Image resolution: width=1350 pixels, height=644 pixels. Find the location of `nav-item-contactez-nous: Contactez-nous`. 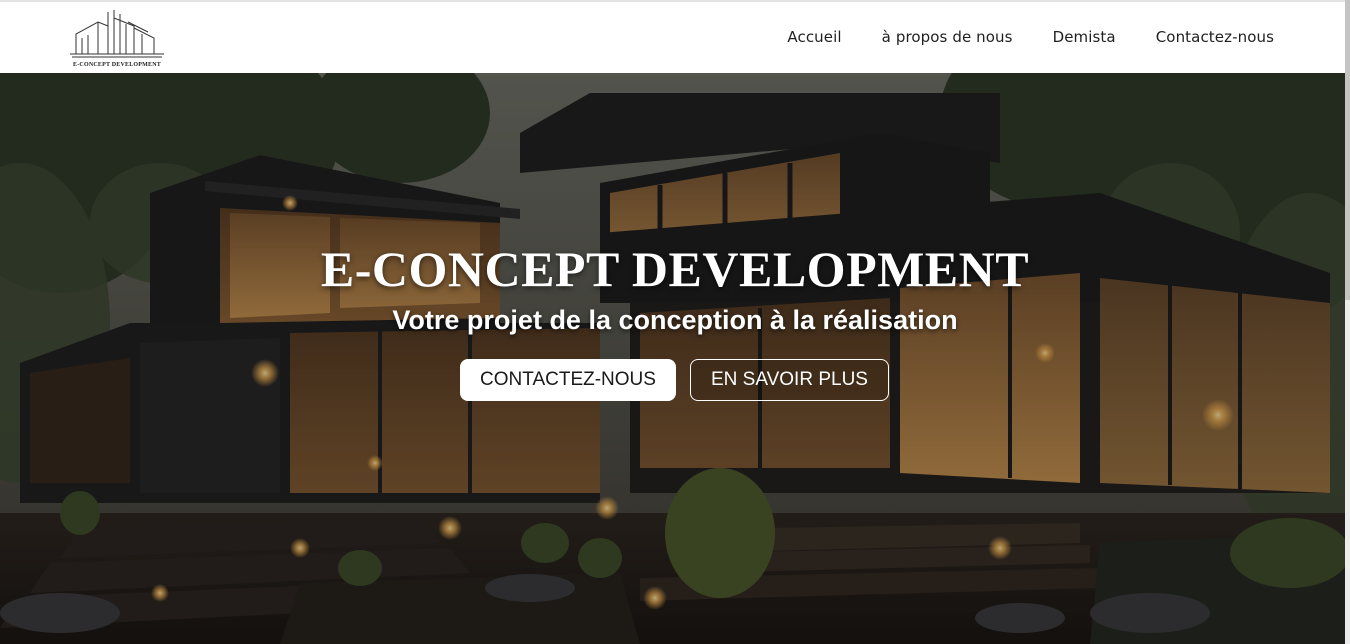

nav-item-contactez-nous: Contactez-nous is located at coordinates (1215, 37).